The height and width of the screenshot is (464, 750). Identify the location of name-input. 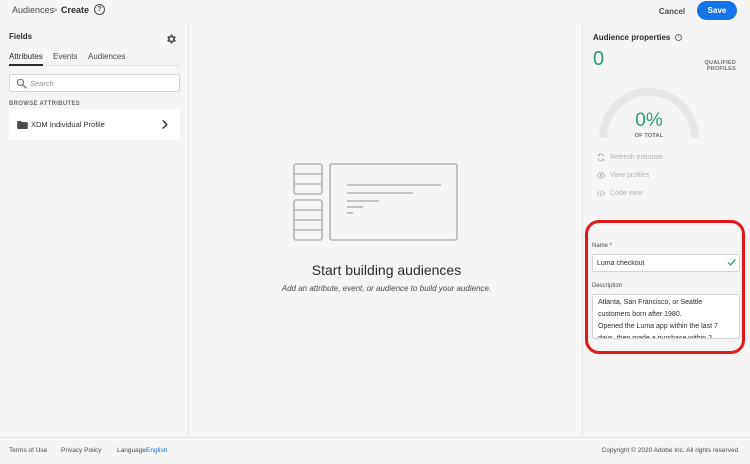
(660, 263).